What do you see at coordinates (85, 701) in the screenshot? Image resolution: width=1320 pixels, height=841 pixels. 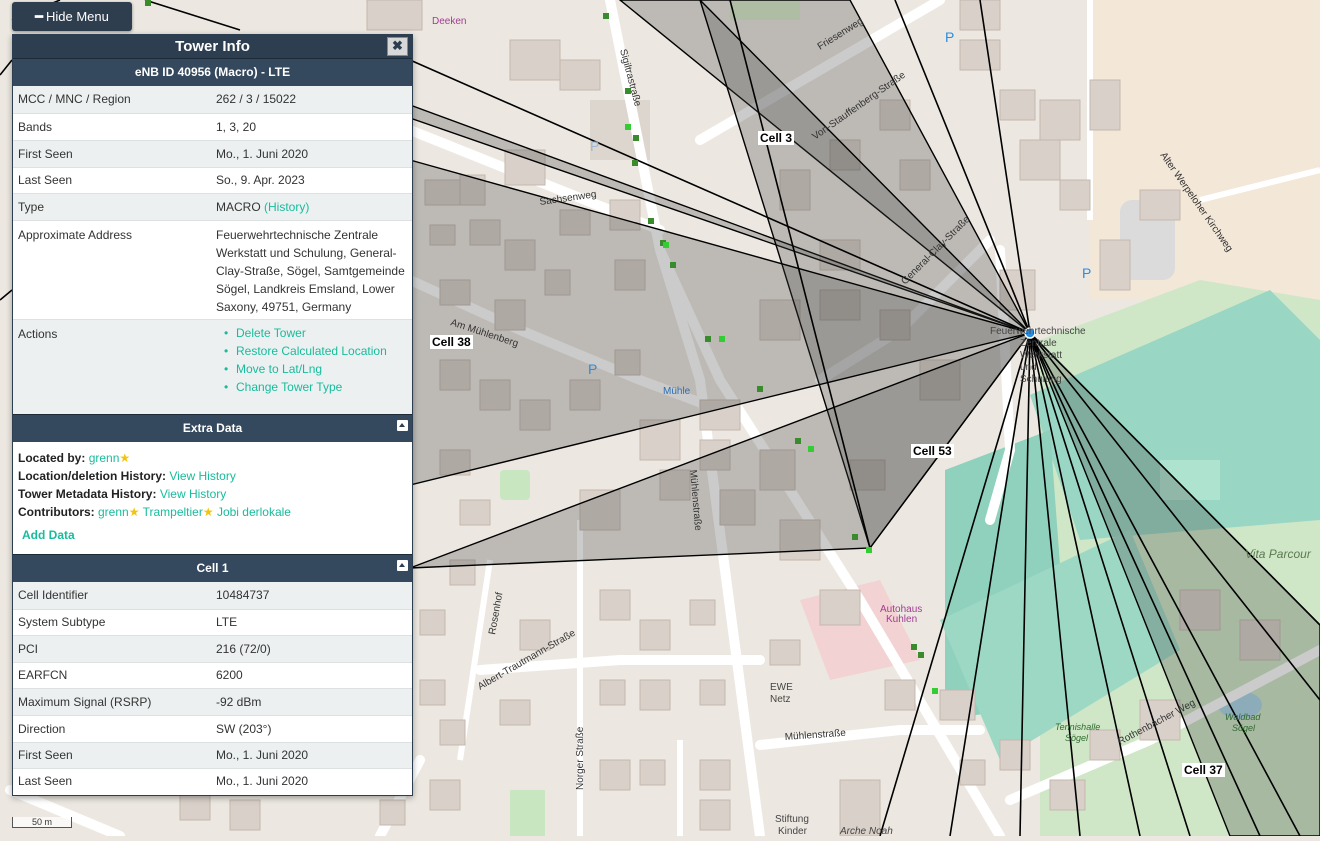 I see `row-key: Maximum Signal (RSRP)` at bounding box center [85, 701].